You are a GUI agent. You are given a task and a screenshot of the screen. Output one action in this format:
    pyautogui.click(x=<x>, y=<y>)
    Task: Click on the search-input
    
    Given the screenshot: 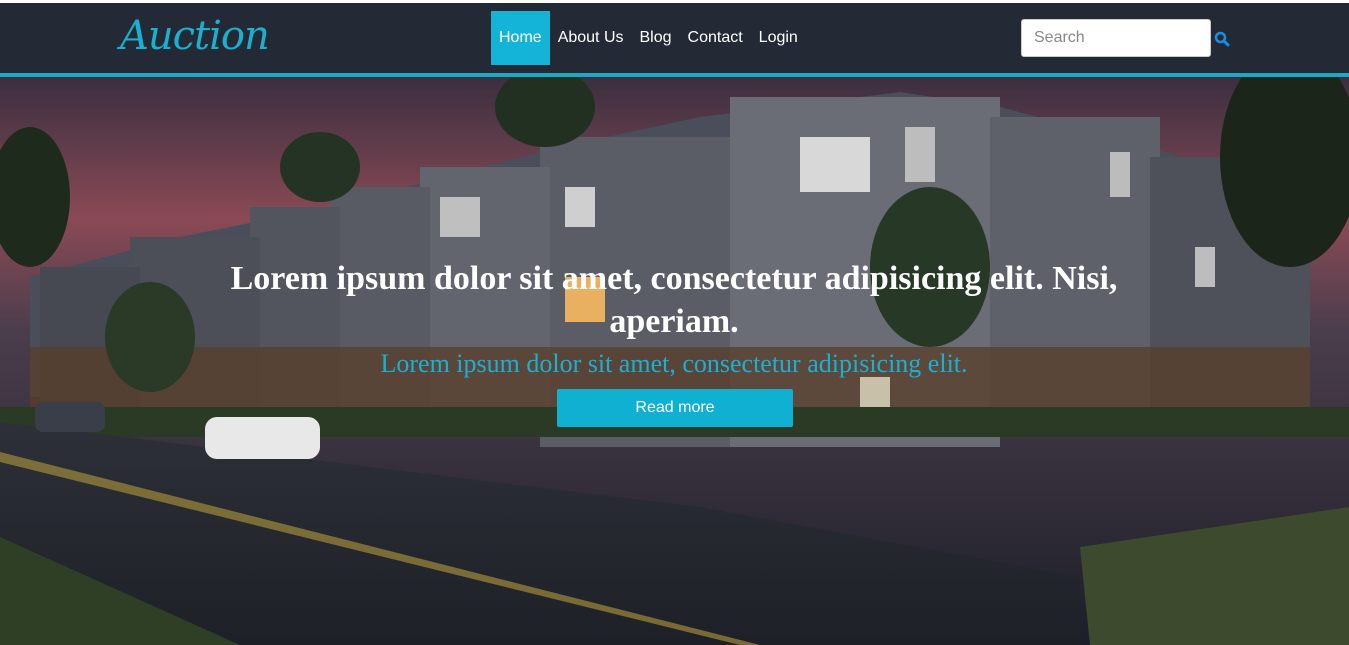 What is the action you would take?
    pyautogui.click(x=1116, y=38)
    